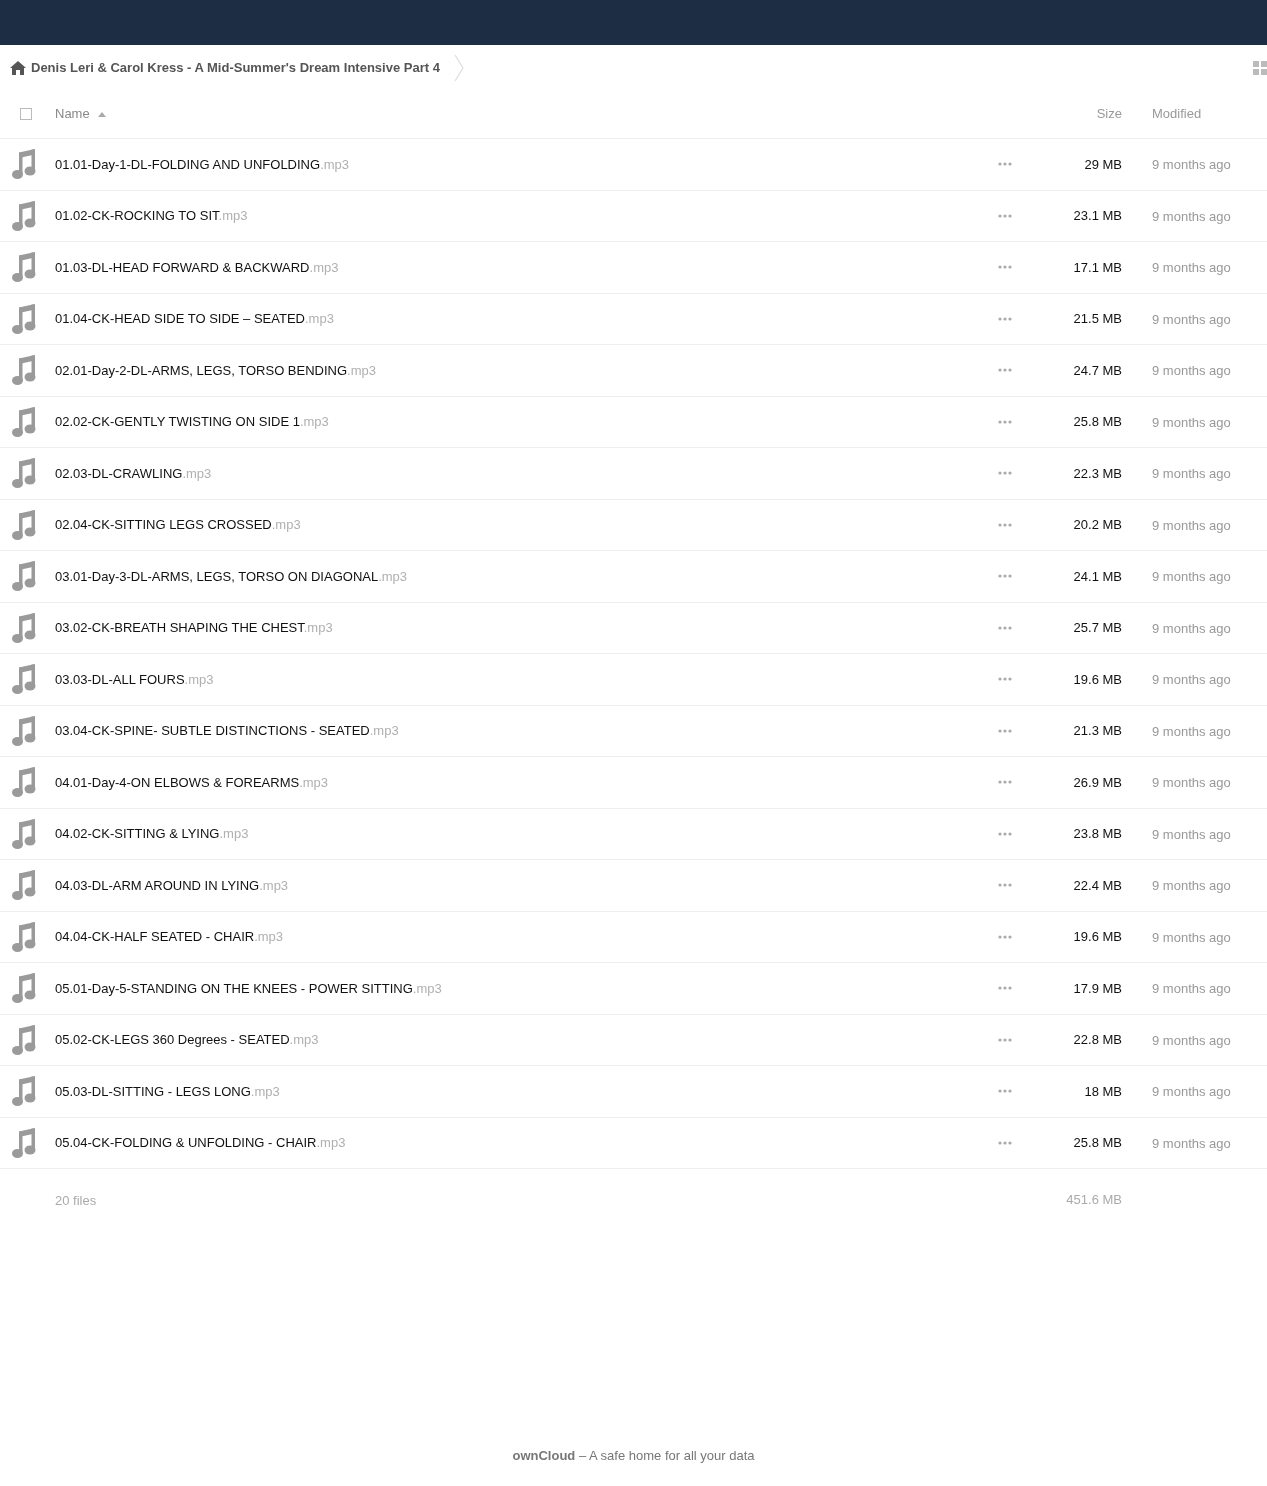  Describe the element at coordinates (200, 1143) in the screenshot. I see `file-name: 05.04-CK-FOLDING & UNFOLDING - CHAIR.mp3` at that location.